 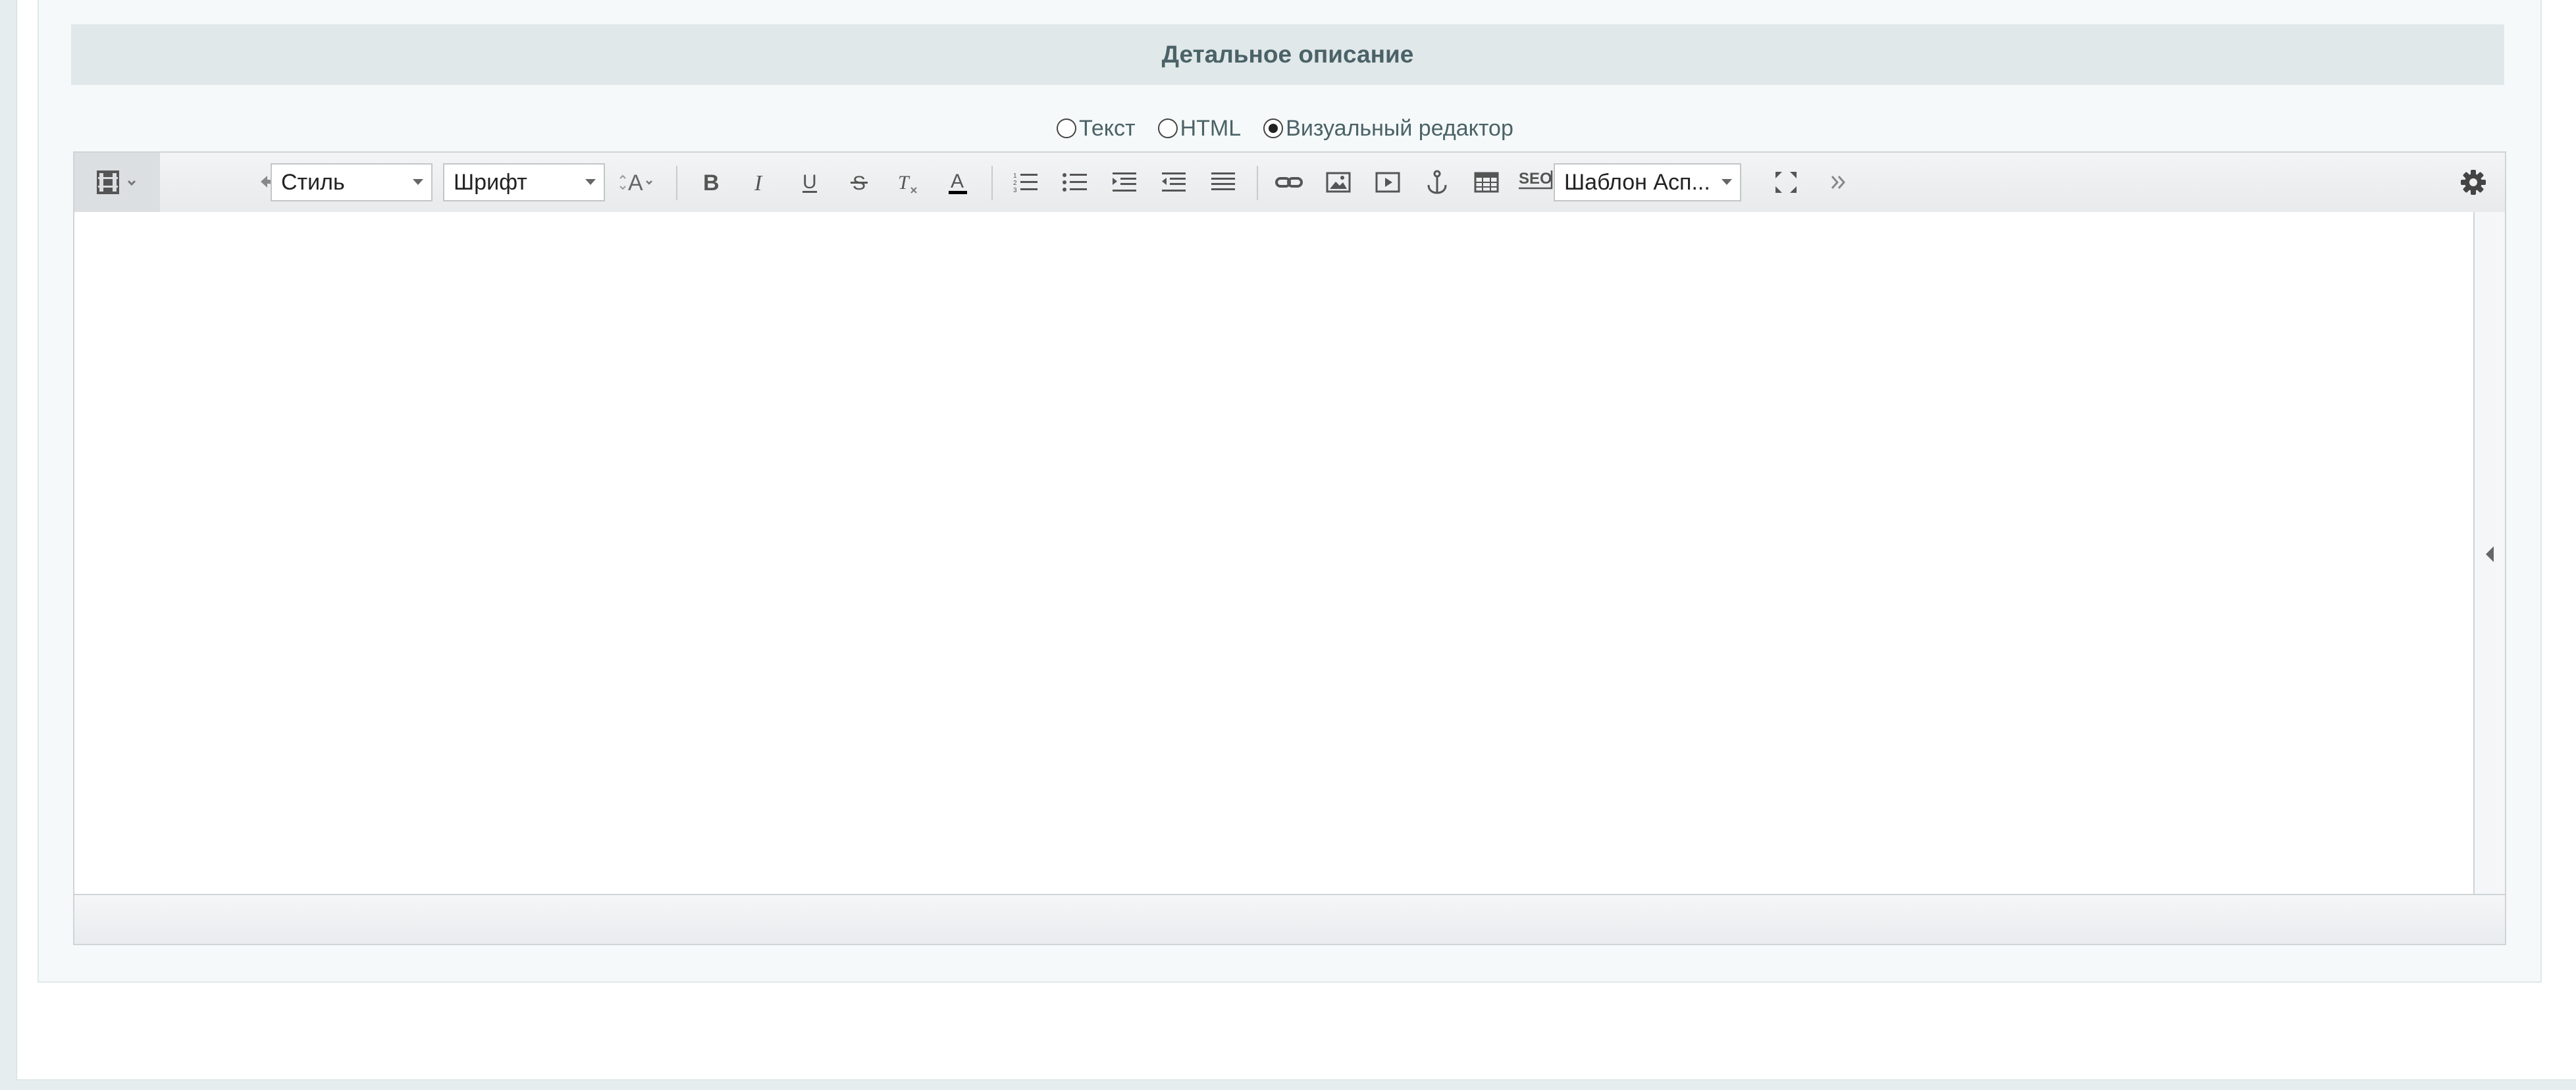 What do you see at coordinates (1066, 128) in the screenshot?
I see `mode-text-radio` at bounding box center [1066, 128].